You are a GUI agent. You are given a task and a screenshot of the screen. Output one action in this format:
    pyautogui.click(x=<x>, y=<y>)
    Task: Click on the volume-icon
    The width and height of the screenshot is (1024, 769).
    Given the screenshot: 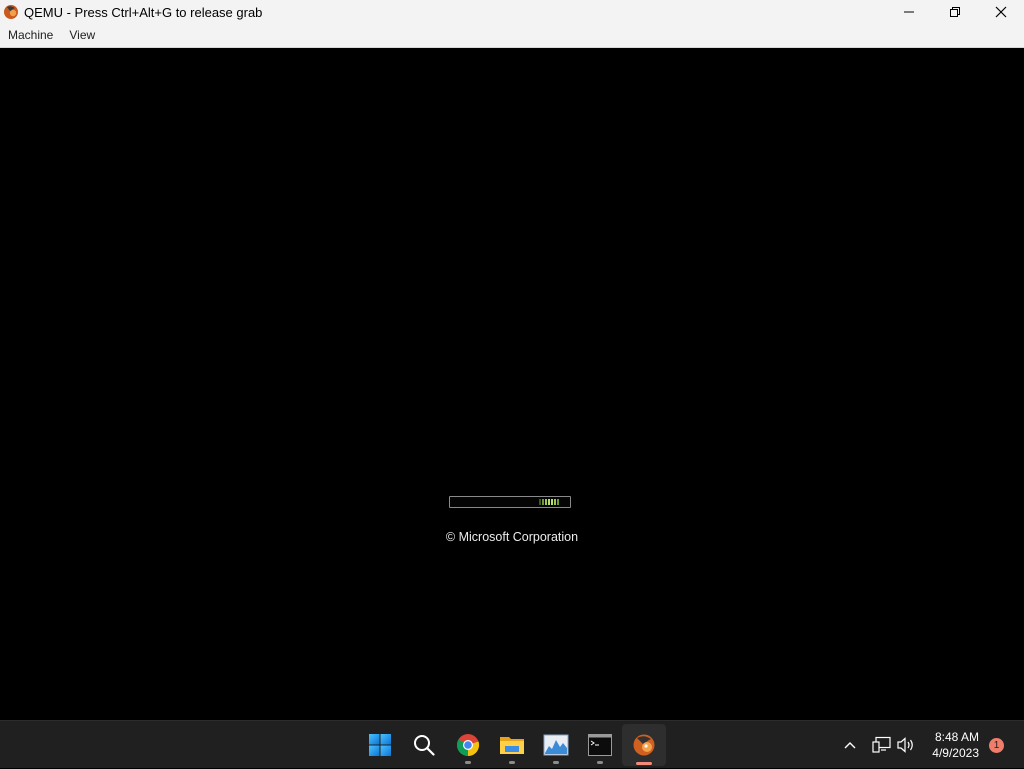 What is the action you would take?
    pyautogui.click(x=905, y=745)
    